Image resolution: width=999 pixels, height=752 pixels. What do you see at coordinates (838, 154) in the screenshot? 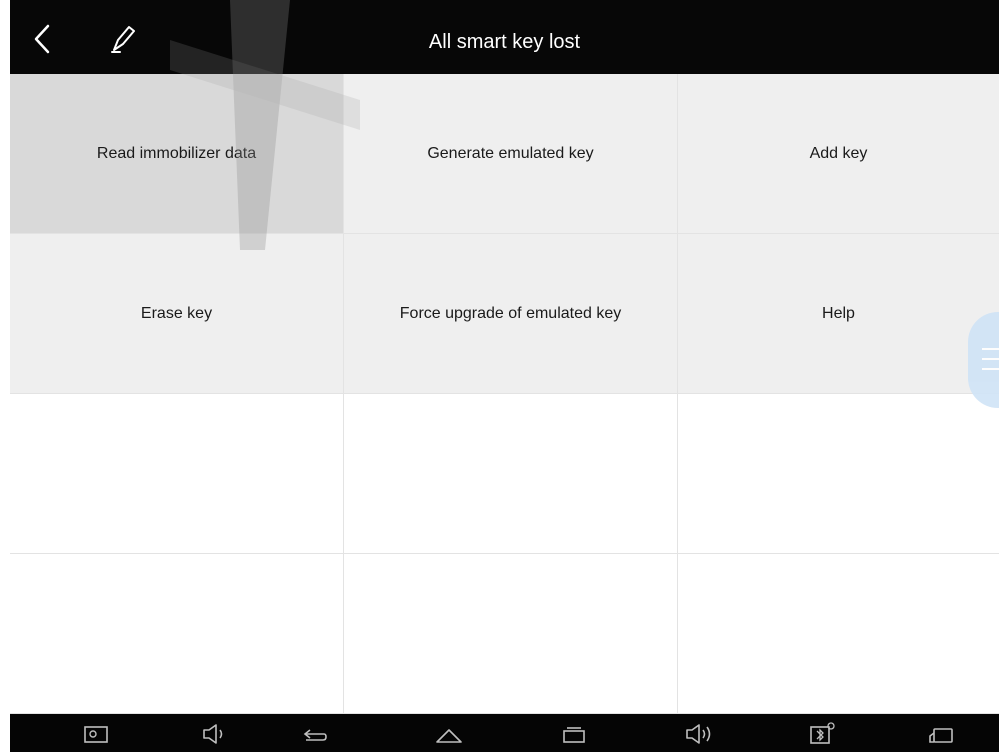
I see `add-key-button: Add key` at bounding box center [838, 154].